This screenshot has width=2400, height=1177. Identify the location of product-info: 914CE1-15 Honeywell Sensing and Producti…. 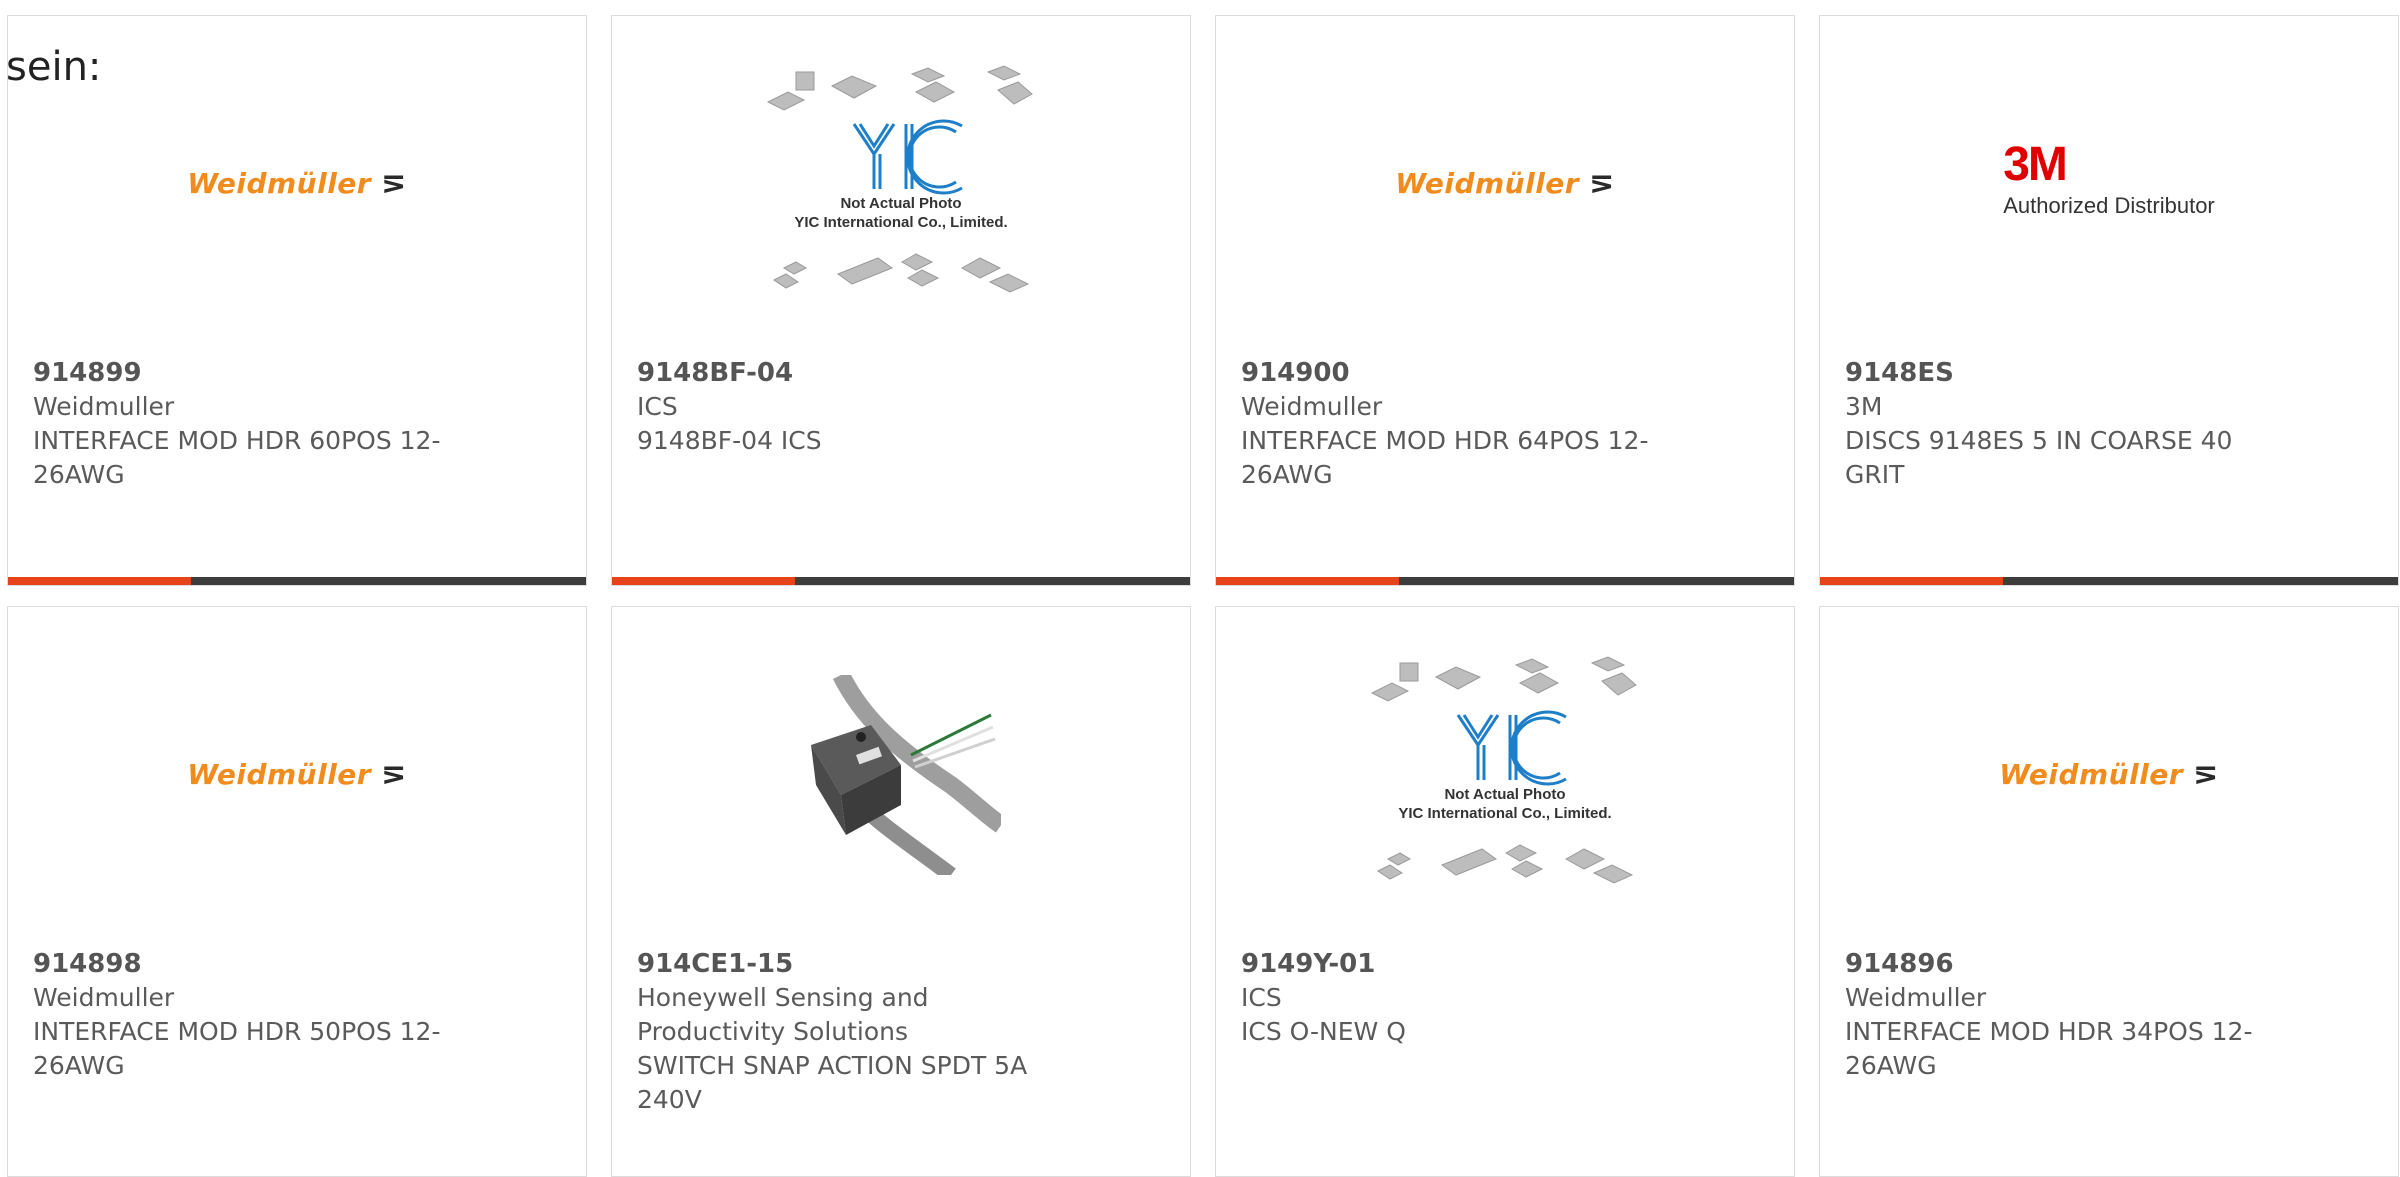
(857, 1032).